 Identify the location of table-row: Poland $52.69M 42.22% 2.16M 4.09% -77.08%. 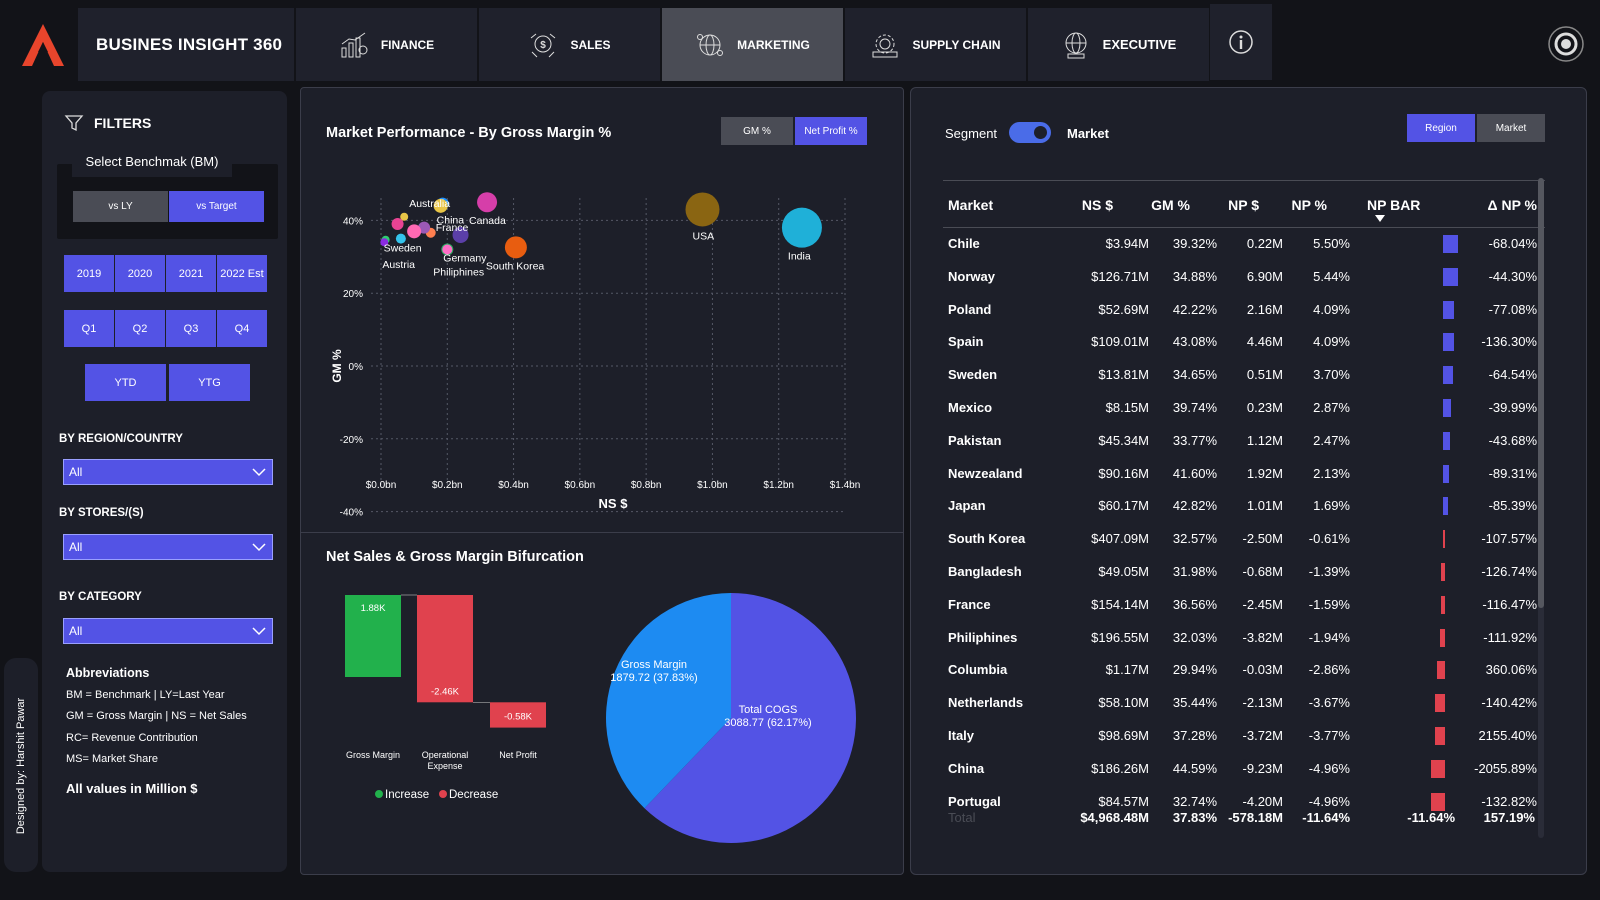
(1244, 310).